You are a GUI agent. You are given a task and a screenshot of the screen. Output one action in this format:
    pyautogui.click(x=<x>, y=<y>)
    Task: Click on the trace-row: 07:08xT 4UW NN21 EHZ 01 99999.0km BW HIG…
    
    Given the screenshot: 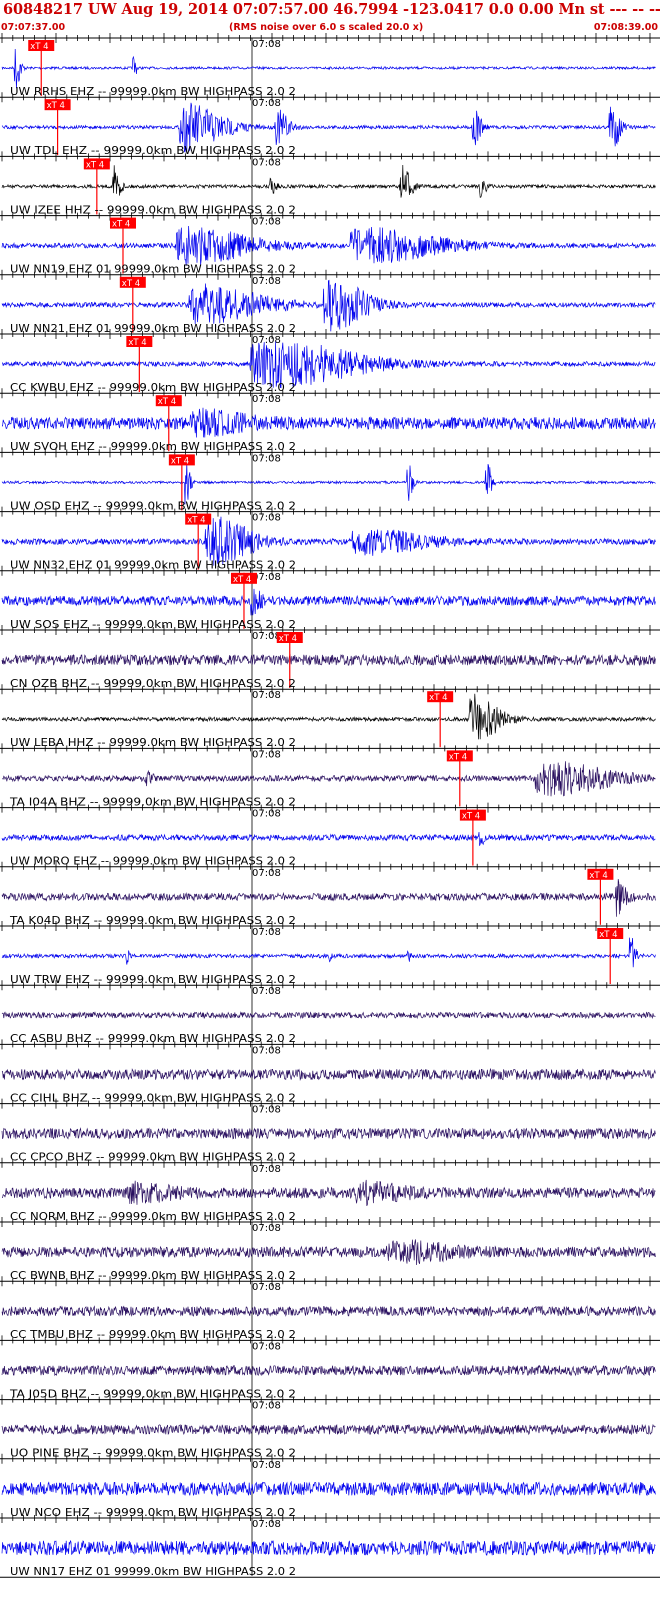 What is the action you would take?
    pyautogui.click(x=330, y=302)
    